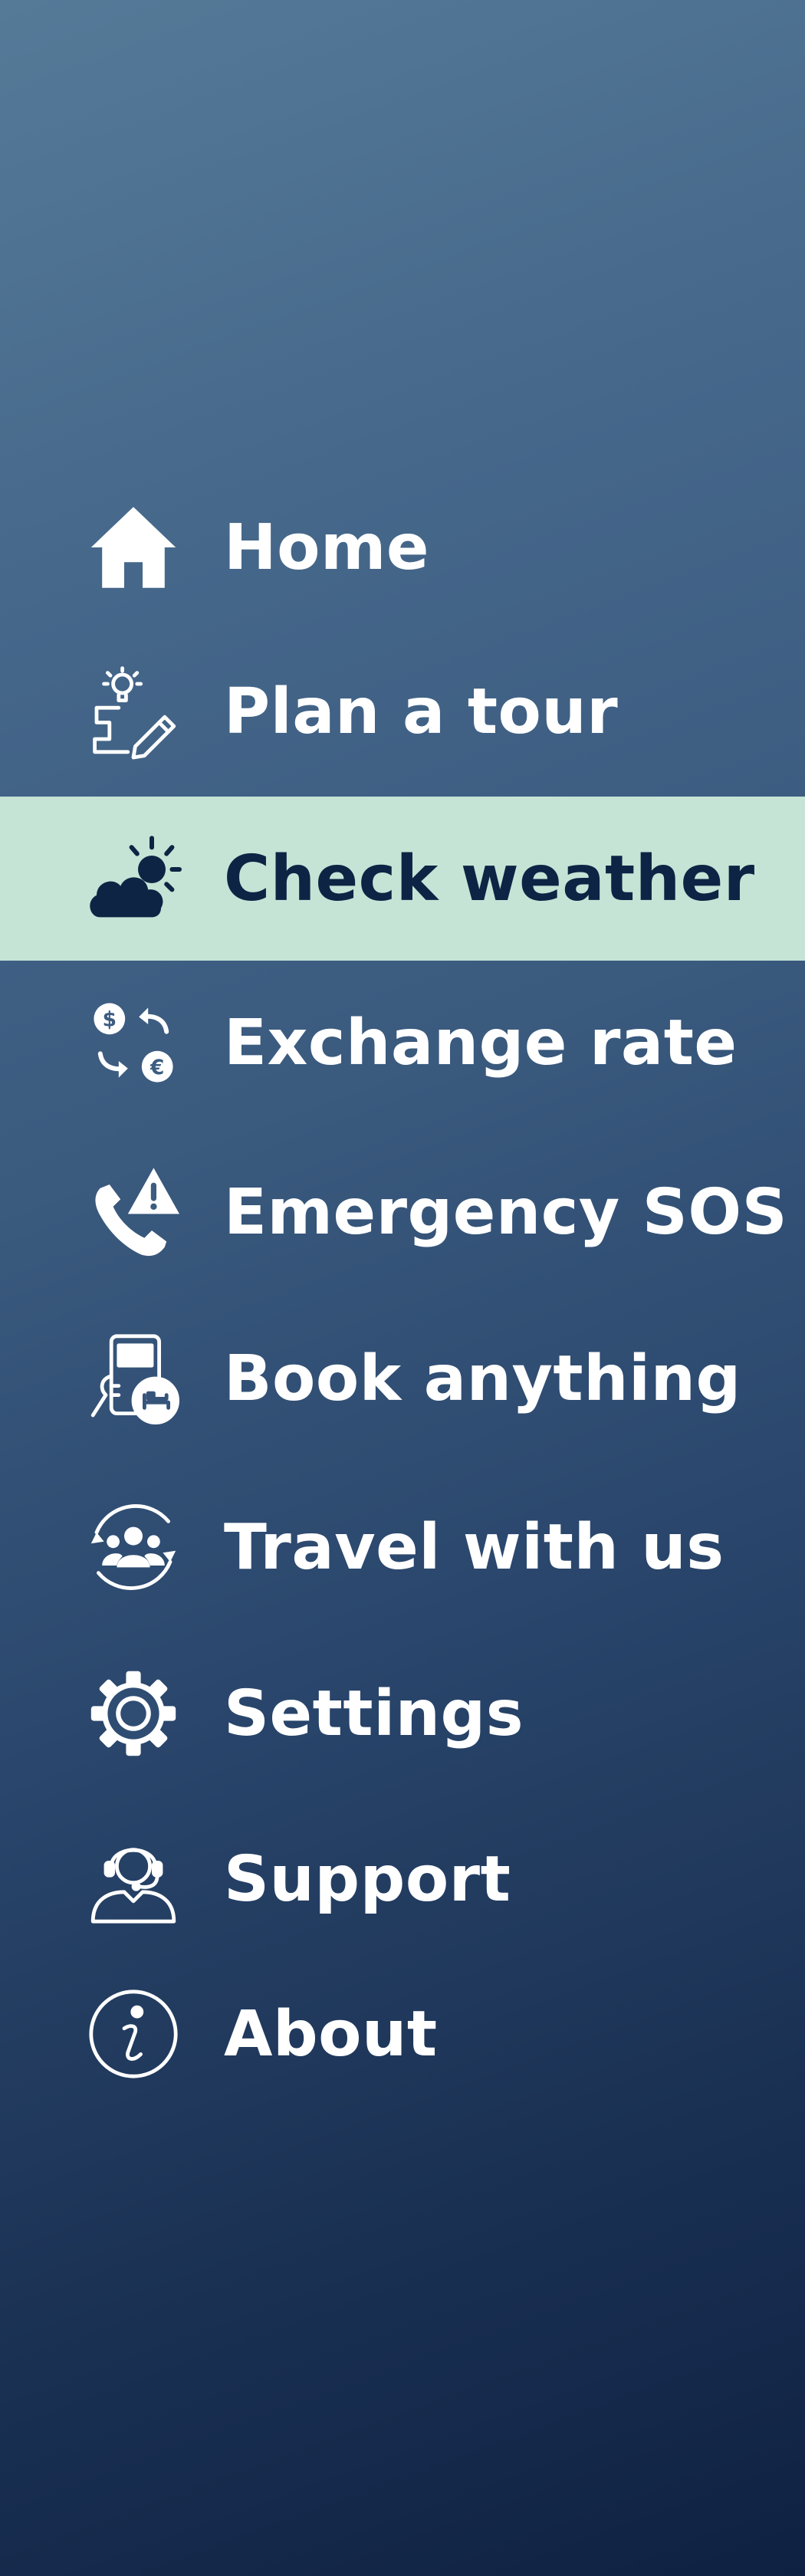  I want to click on support-headset-icon, so click(133, 1879).